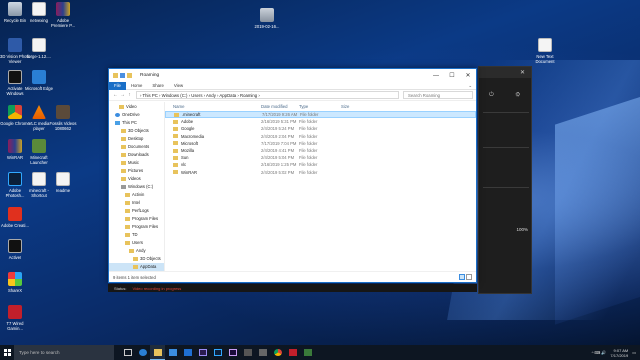 Image resolution: width=640 pixels, height=360 pixels. Describe the element at coordinates (117, 85) in the screenshot. I see `tab-file: File` at that location.